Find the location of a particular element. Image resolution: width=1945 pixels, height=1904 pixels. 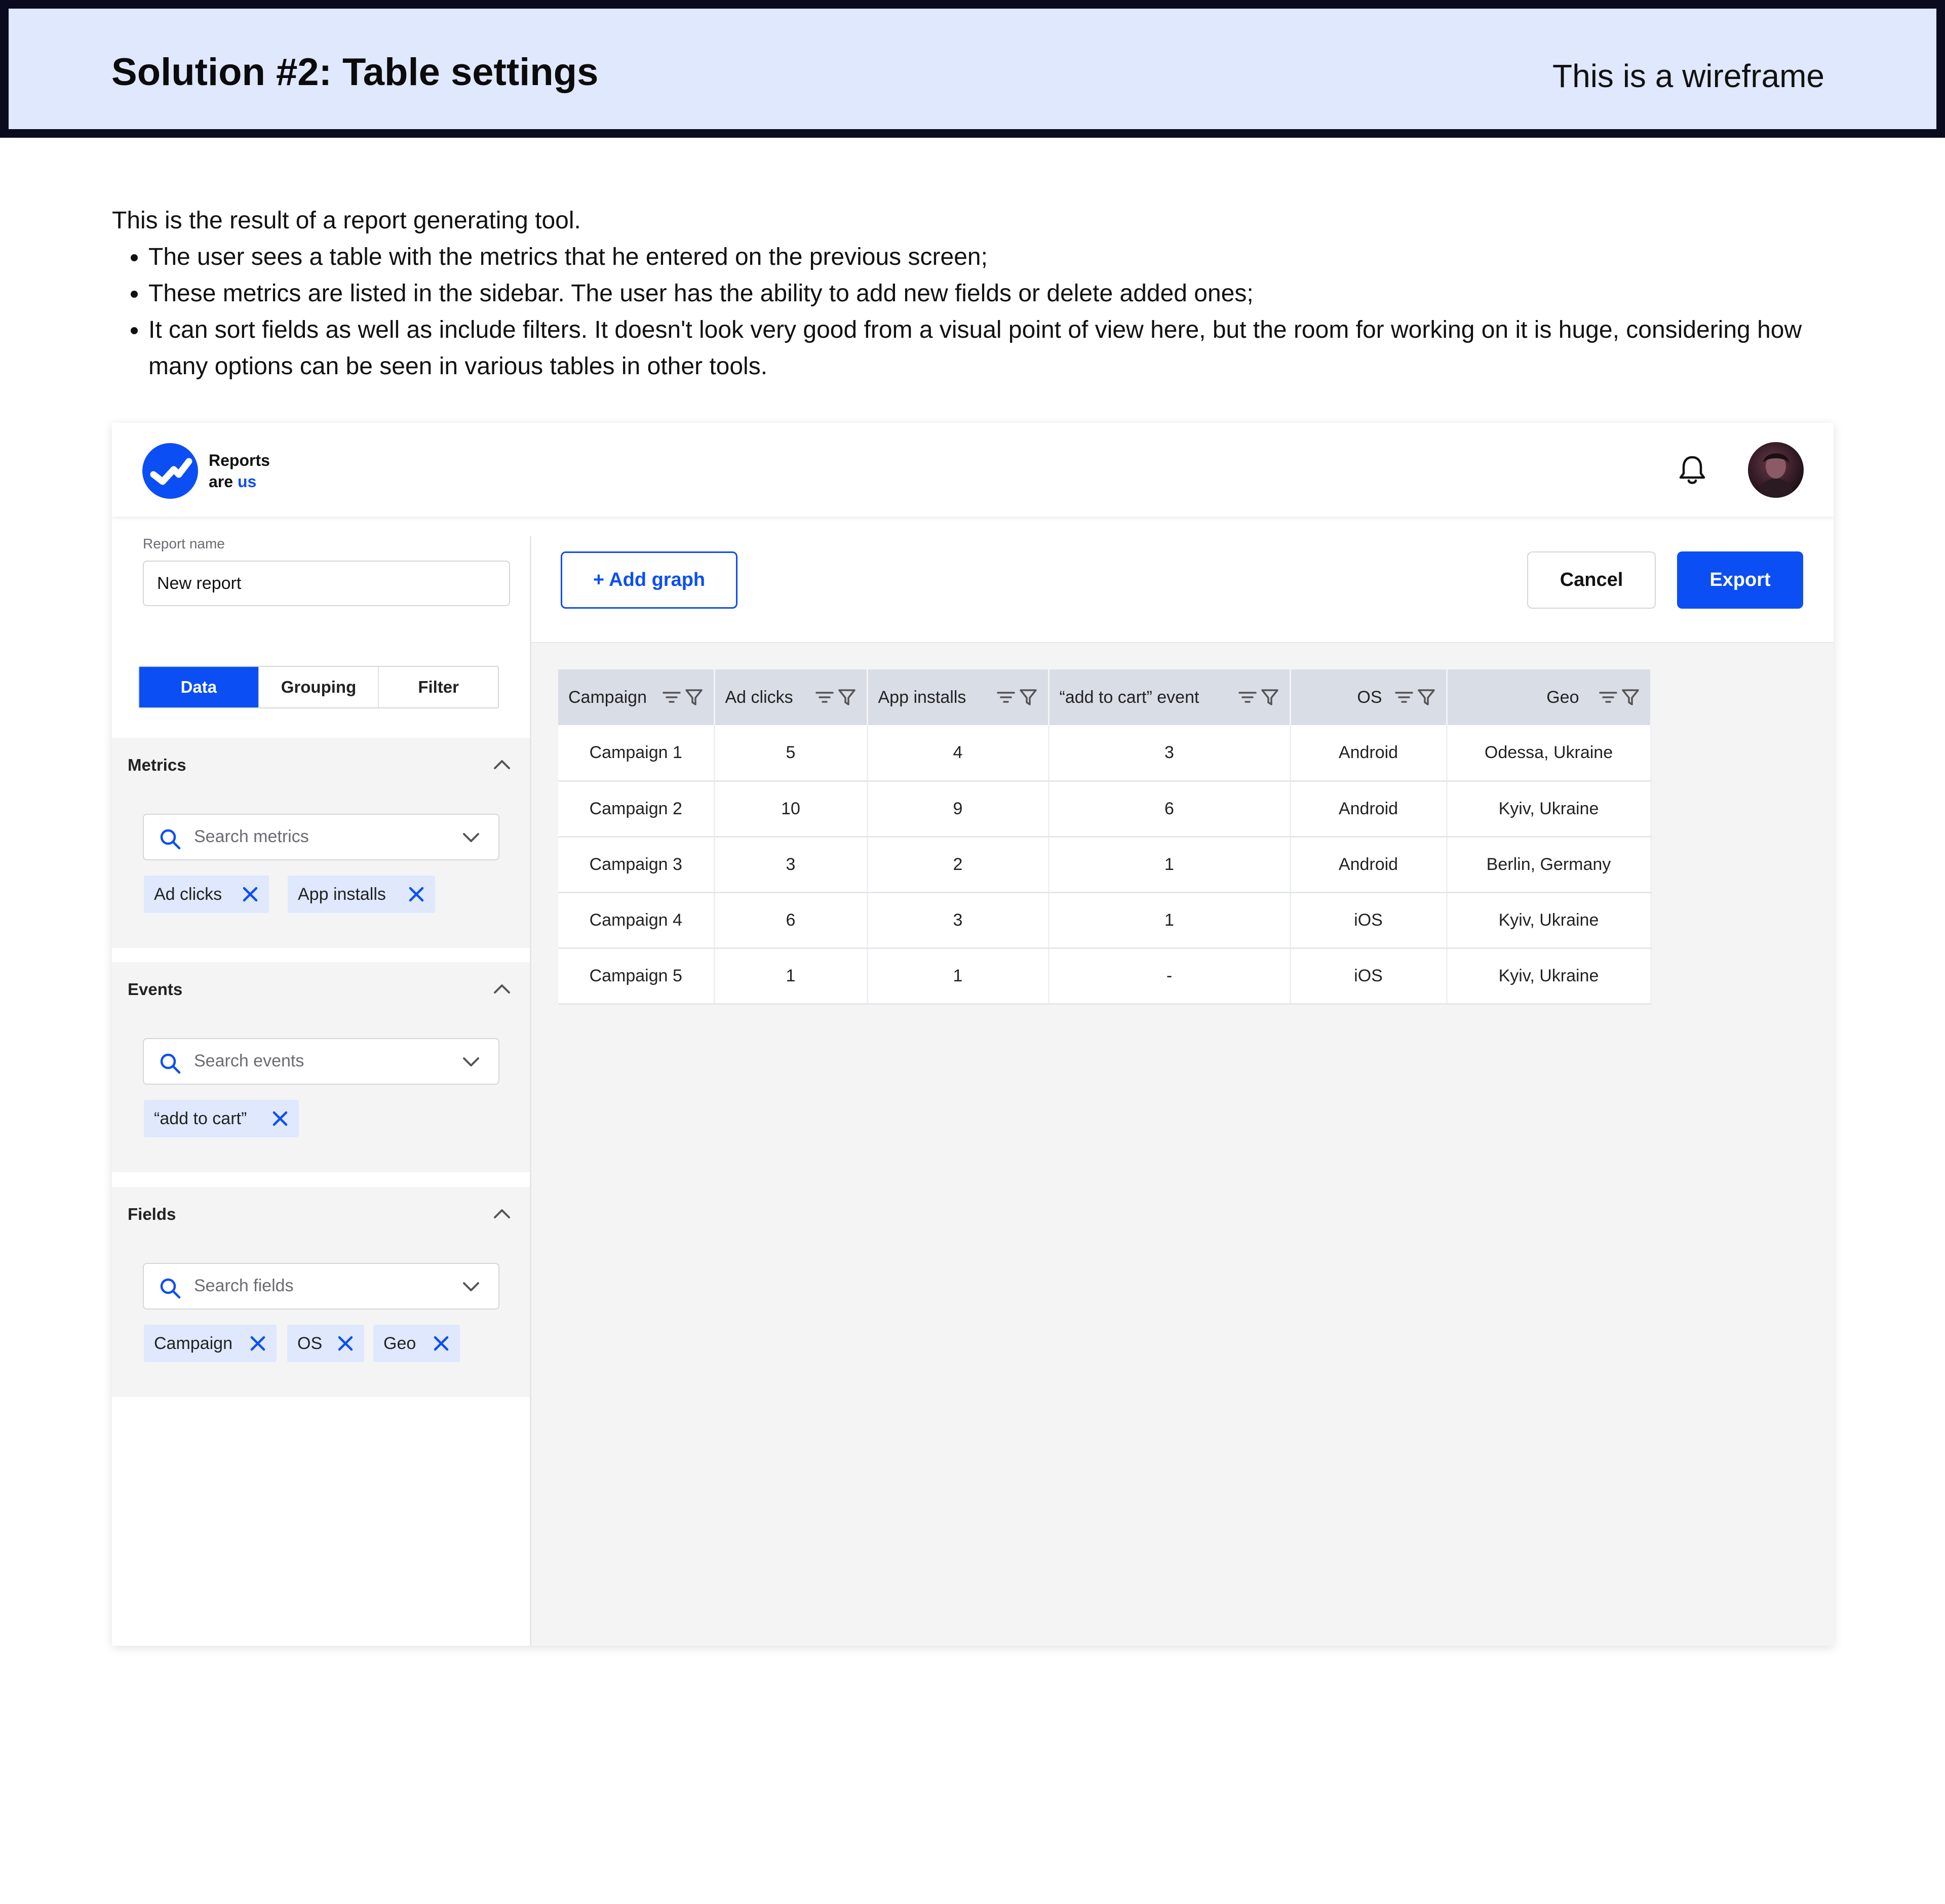

table-row: Campaign 2 10 9 6 Android Kyiv, Ukraine is located at coordinates (1105, 809).